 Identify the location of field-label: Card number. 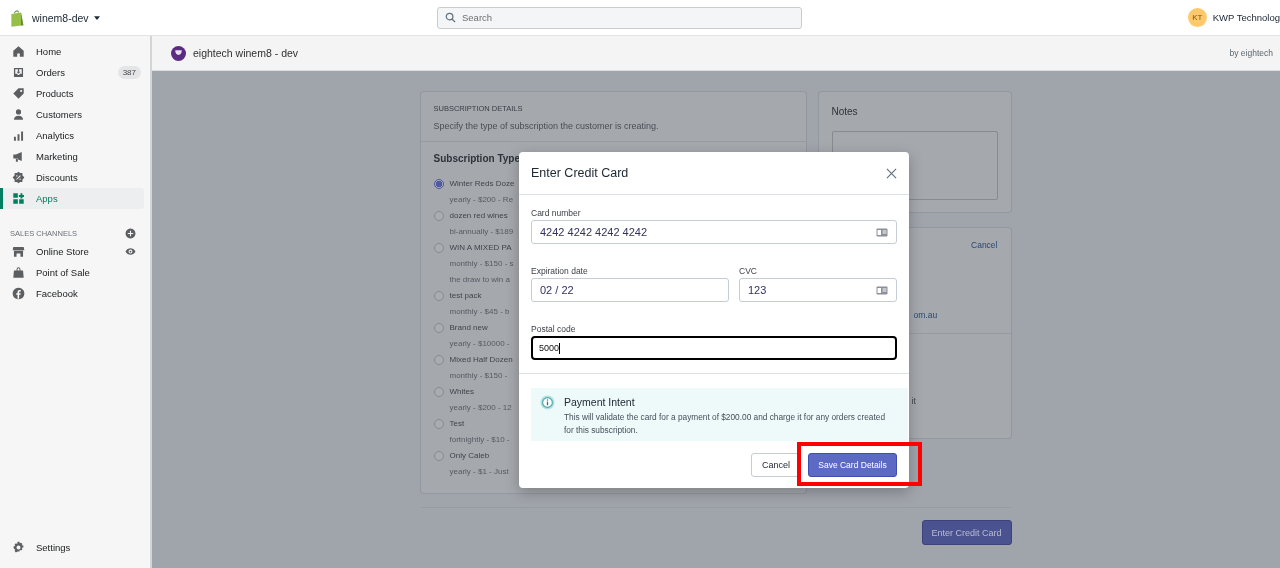
(556, 214).